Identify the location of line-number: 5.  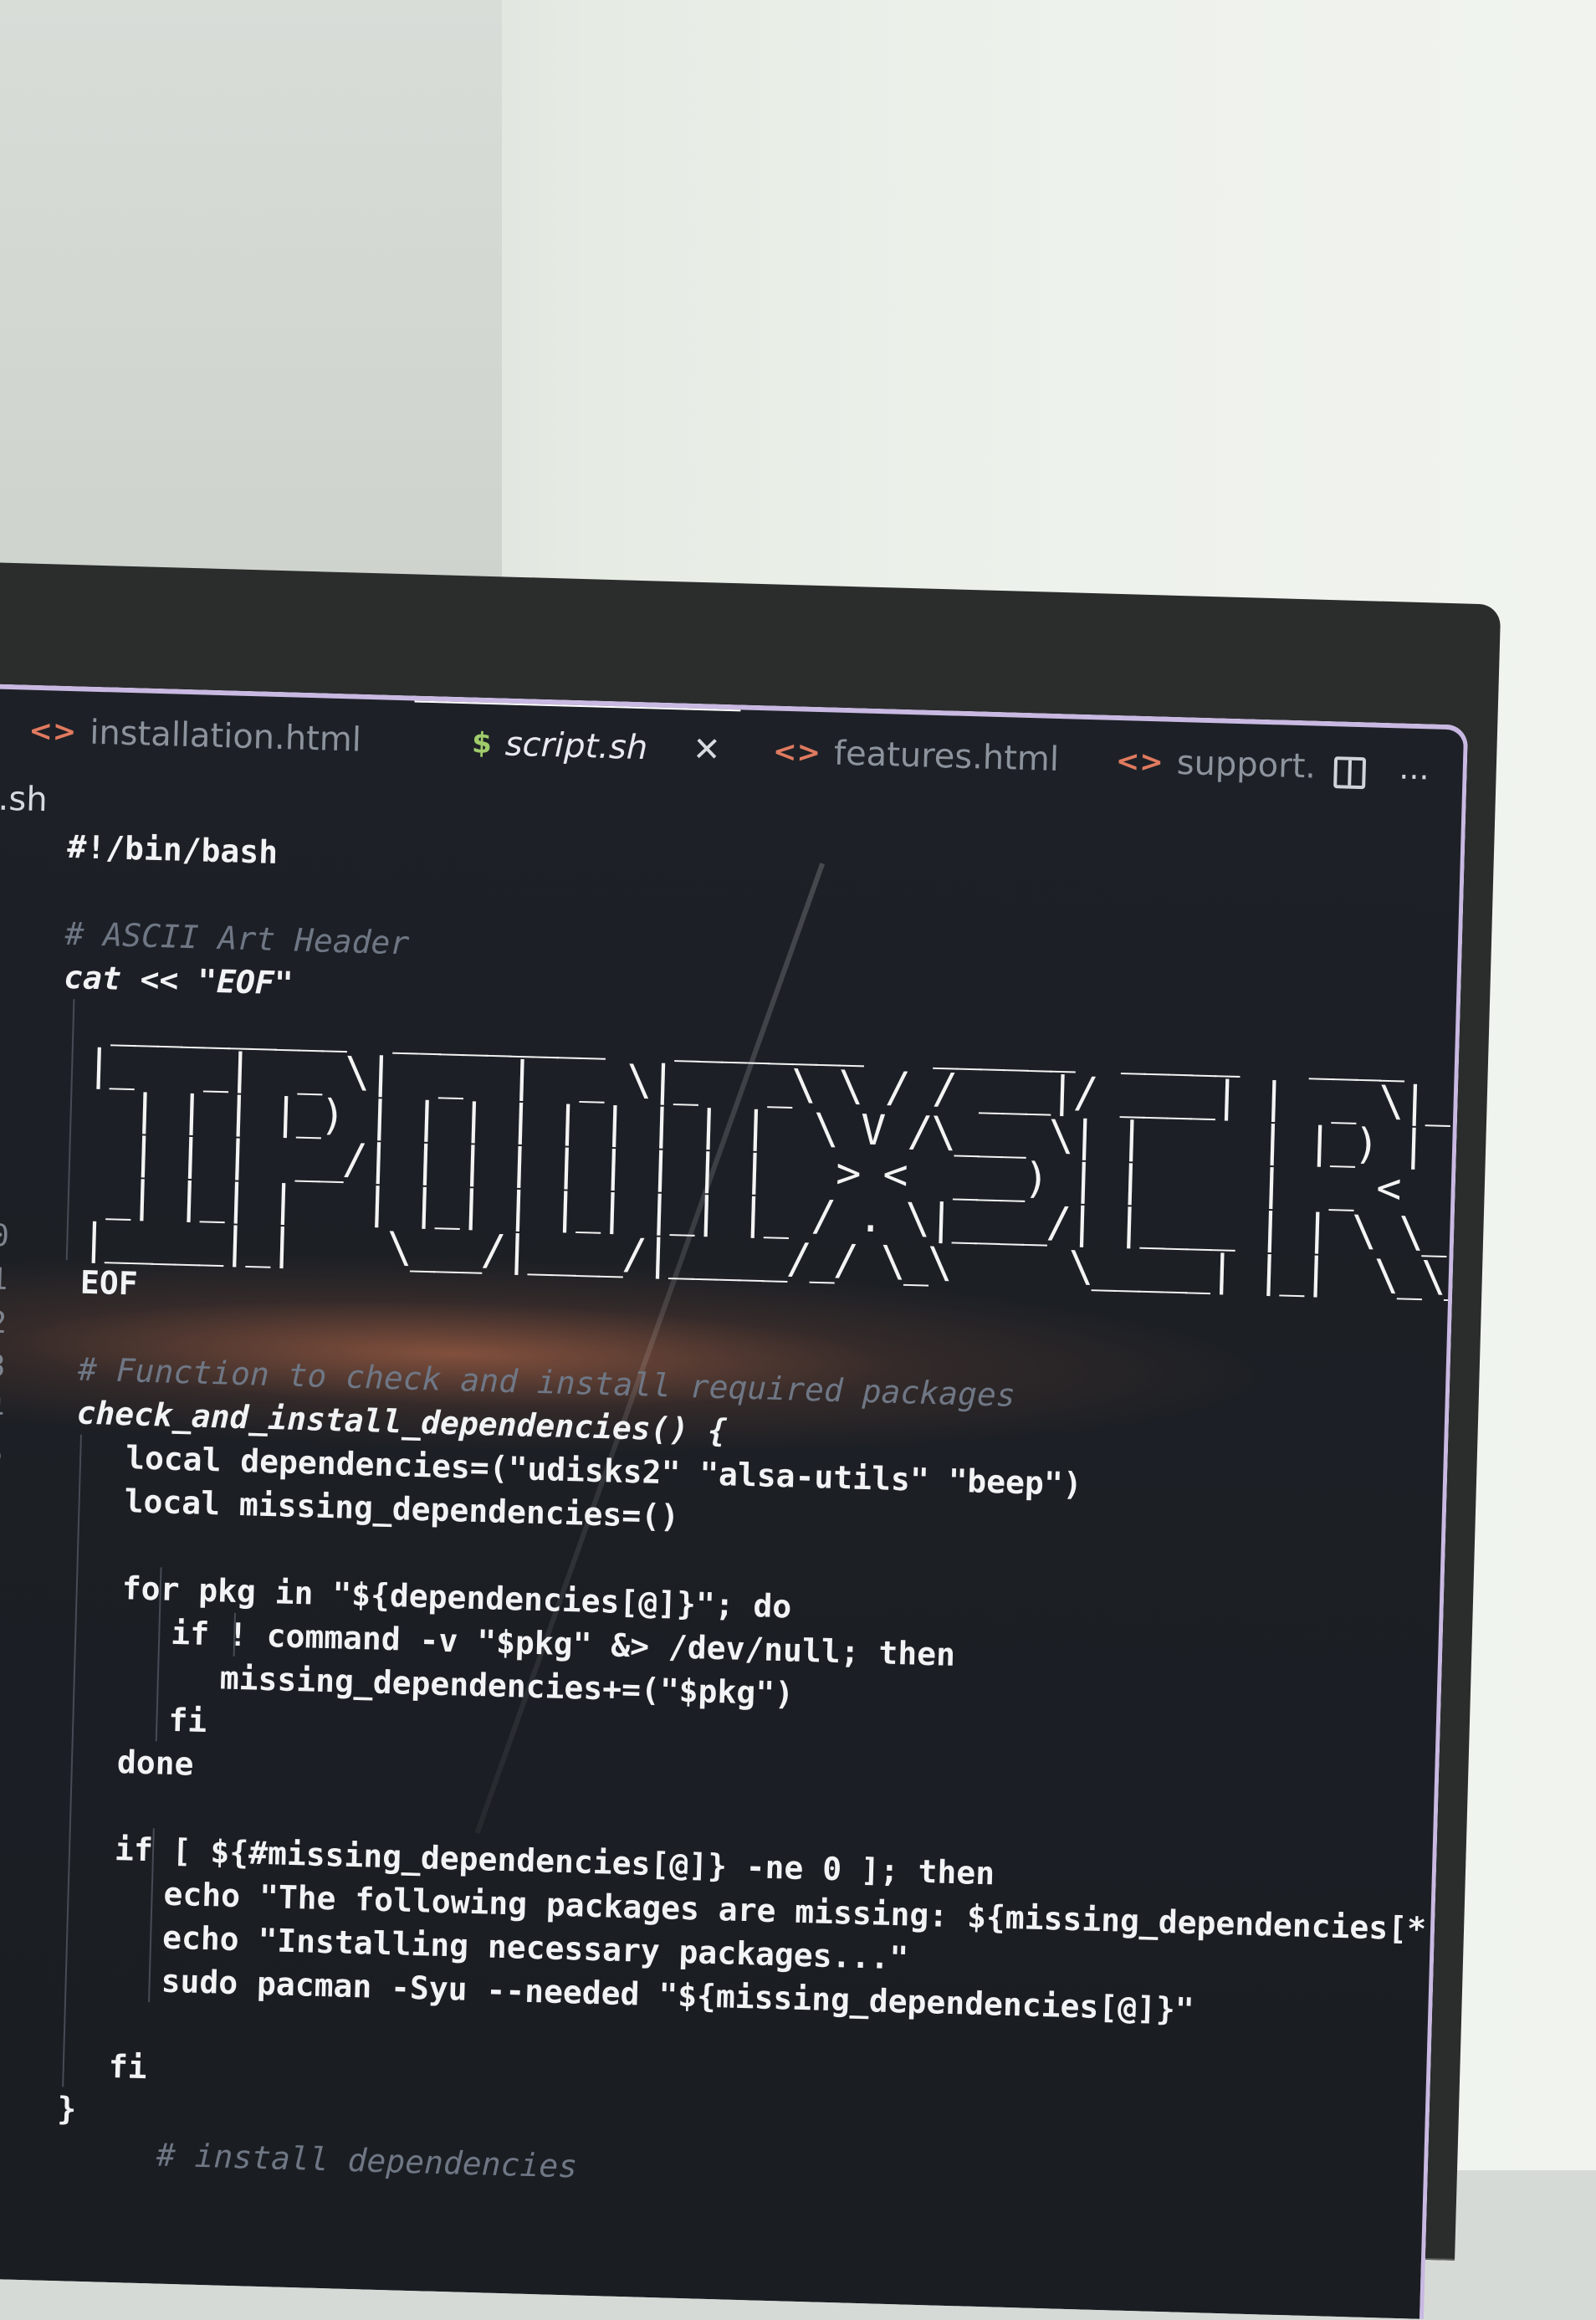
(15, 1019).